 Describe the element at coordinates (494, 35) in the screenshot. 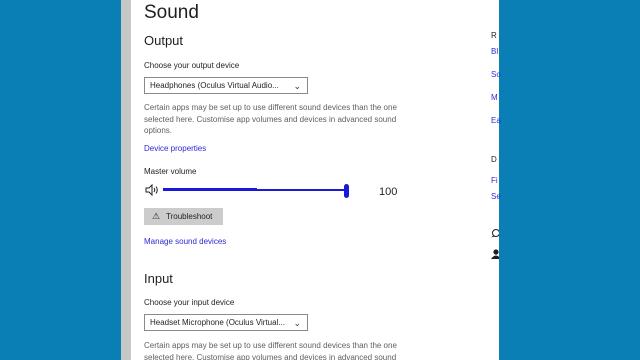

I see `related-settings-heading: R` at that location.